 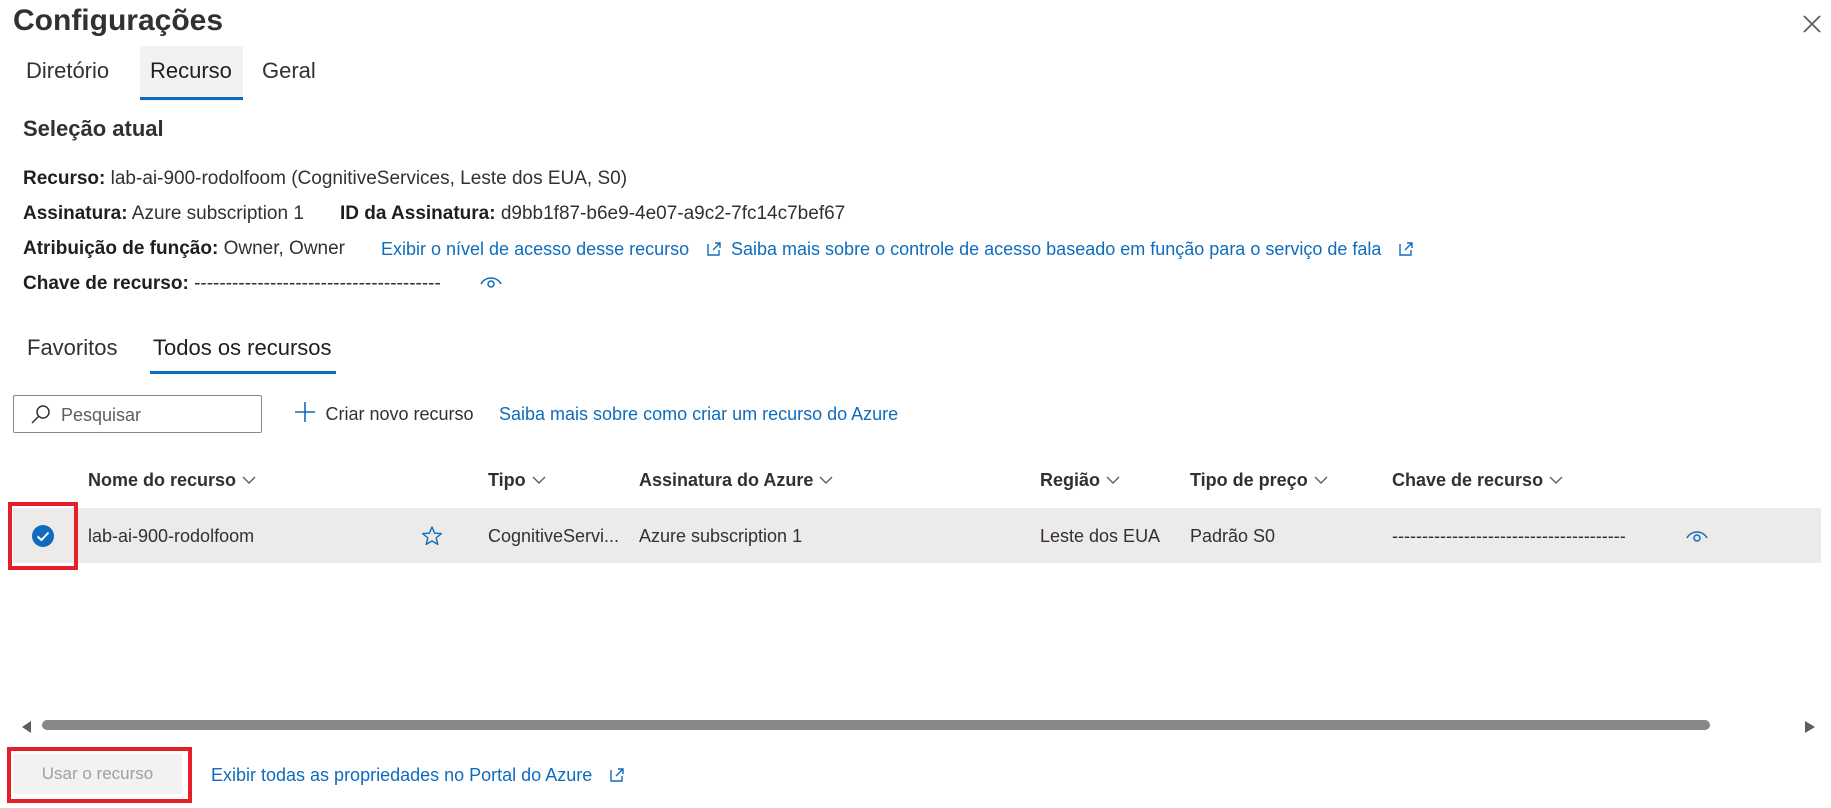 I want to click on tab-geral: Geral, so click(x=289, y=71).